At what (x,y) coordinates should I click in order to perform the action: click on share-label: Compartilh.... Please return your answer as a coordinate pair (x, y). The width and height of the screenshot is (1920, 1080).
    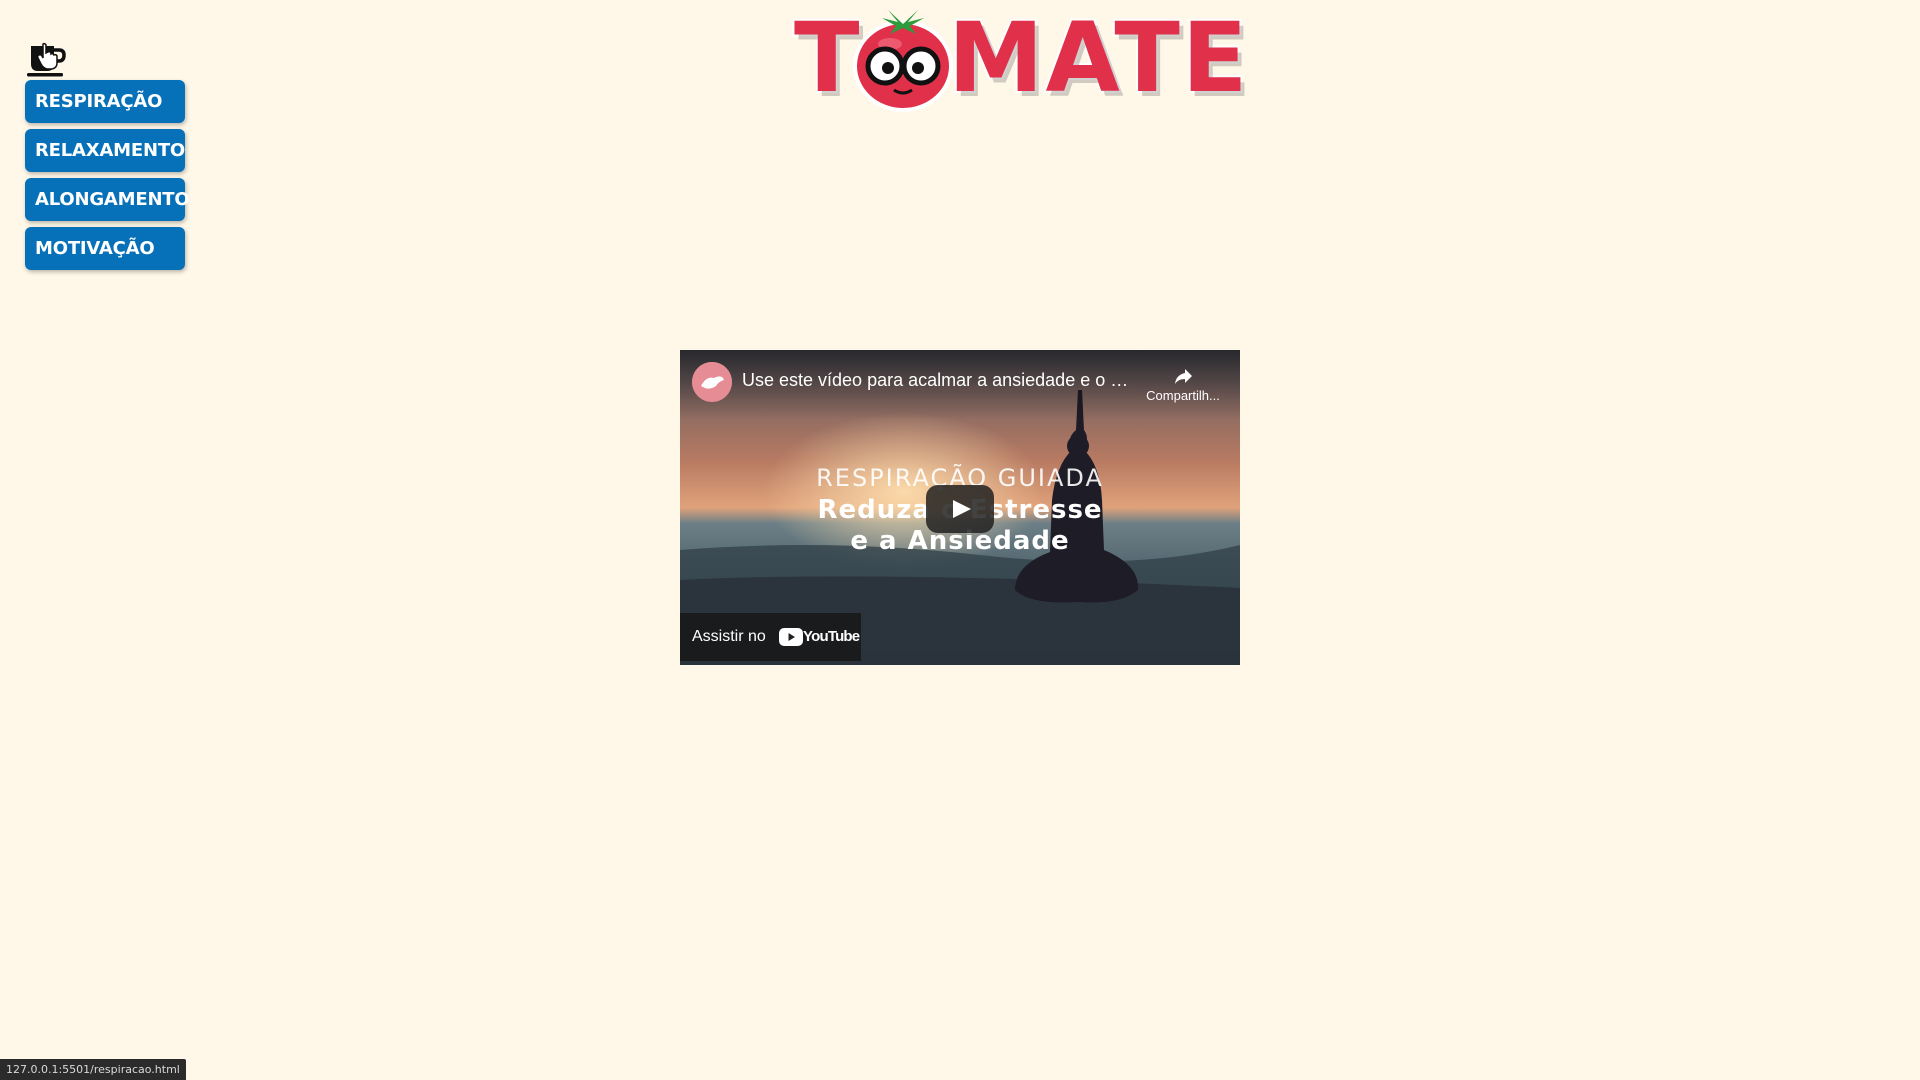
    Looking at the image, I should click on (1183, 395).